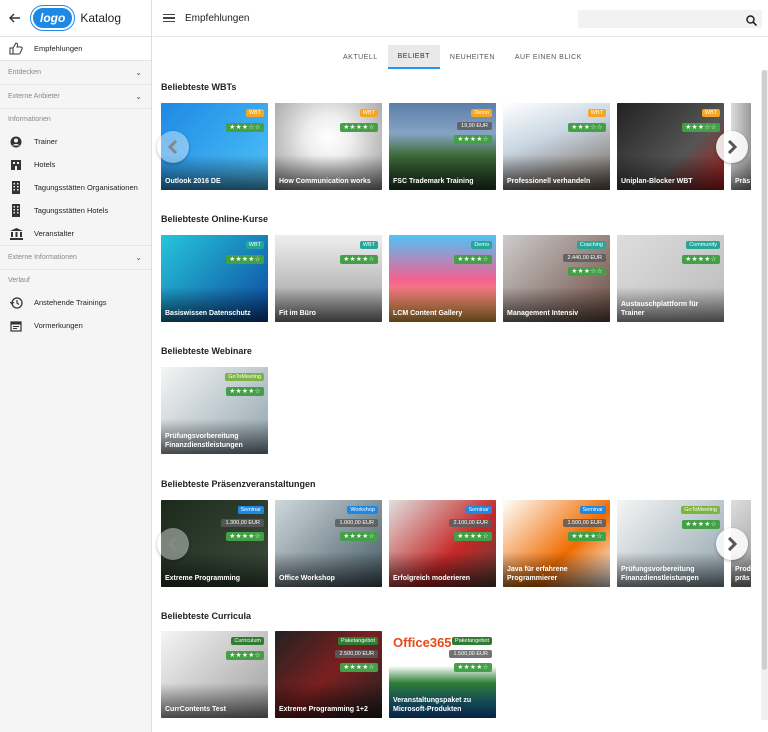 This screenshot has height=732, width=768. Describe the element at coordinates (75, 141) in the screenshot. I see `sidebar-item-trainer: Trainer` at that location.